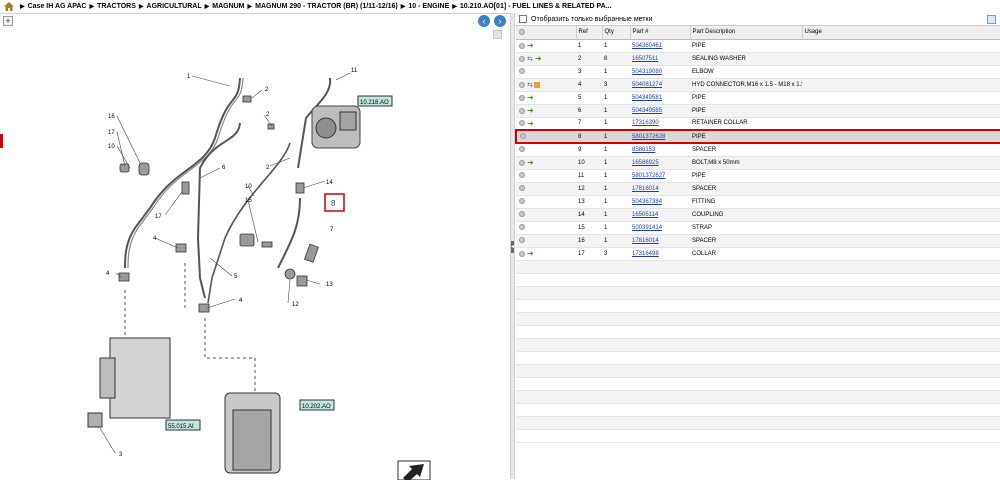 This screenshot has width=1000, height=480. What do you see at coordinates (9, 6) in the screenshot?
I see `home-icon` at bounding box center [9, 6].